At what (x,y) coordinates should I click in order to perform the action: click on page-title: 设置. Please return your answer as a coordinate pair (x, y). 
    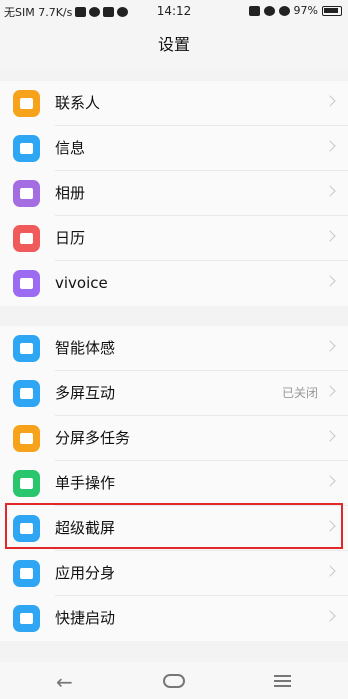
    Looking at the image, I should click on (173, 44).